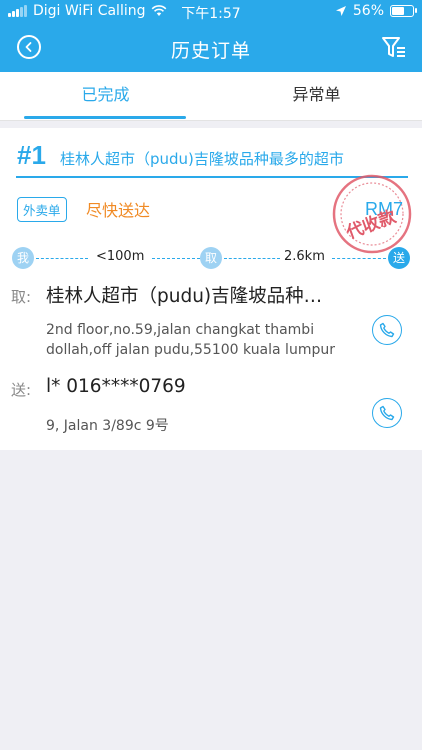 This screenshot has width=422, height=750. Describe the element at coordinates (23, 258) in the screenshot. I see `route-me-dot: 我` at that location.